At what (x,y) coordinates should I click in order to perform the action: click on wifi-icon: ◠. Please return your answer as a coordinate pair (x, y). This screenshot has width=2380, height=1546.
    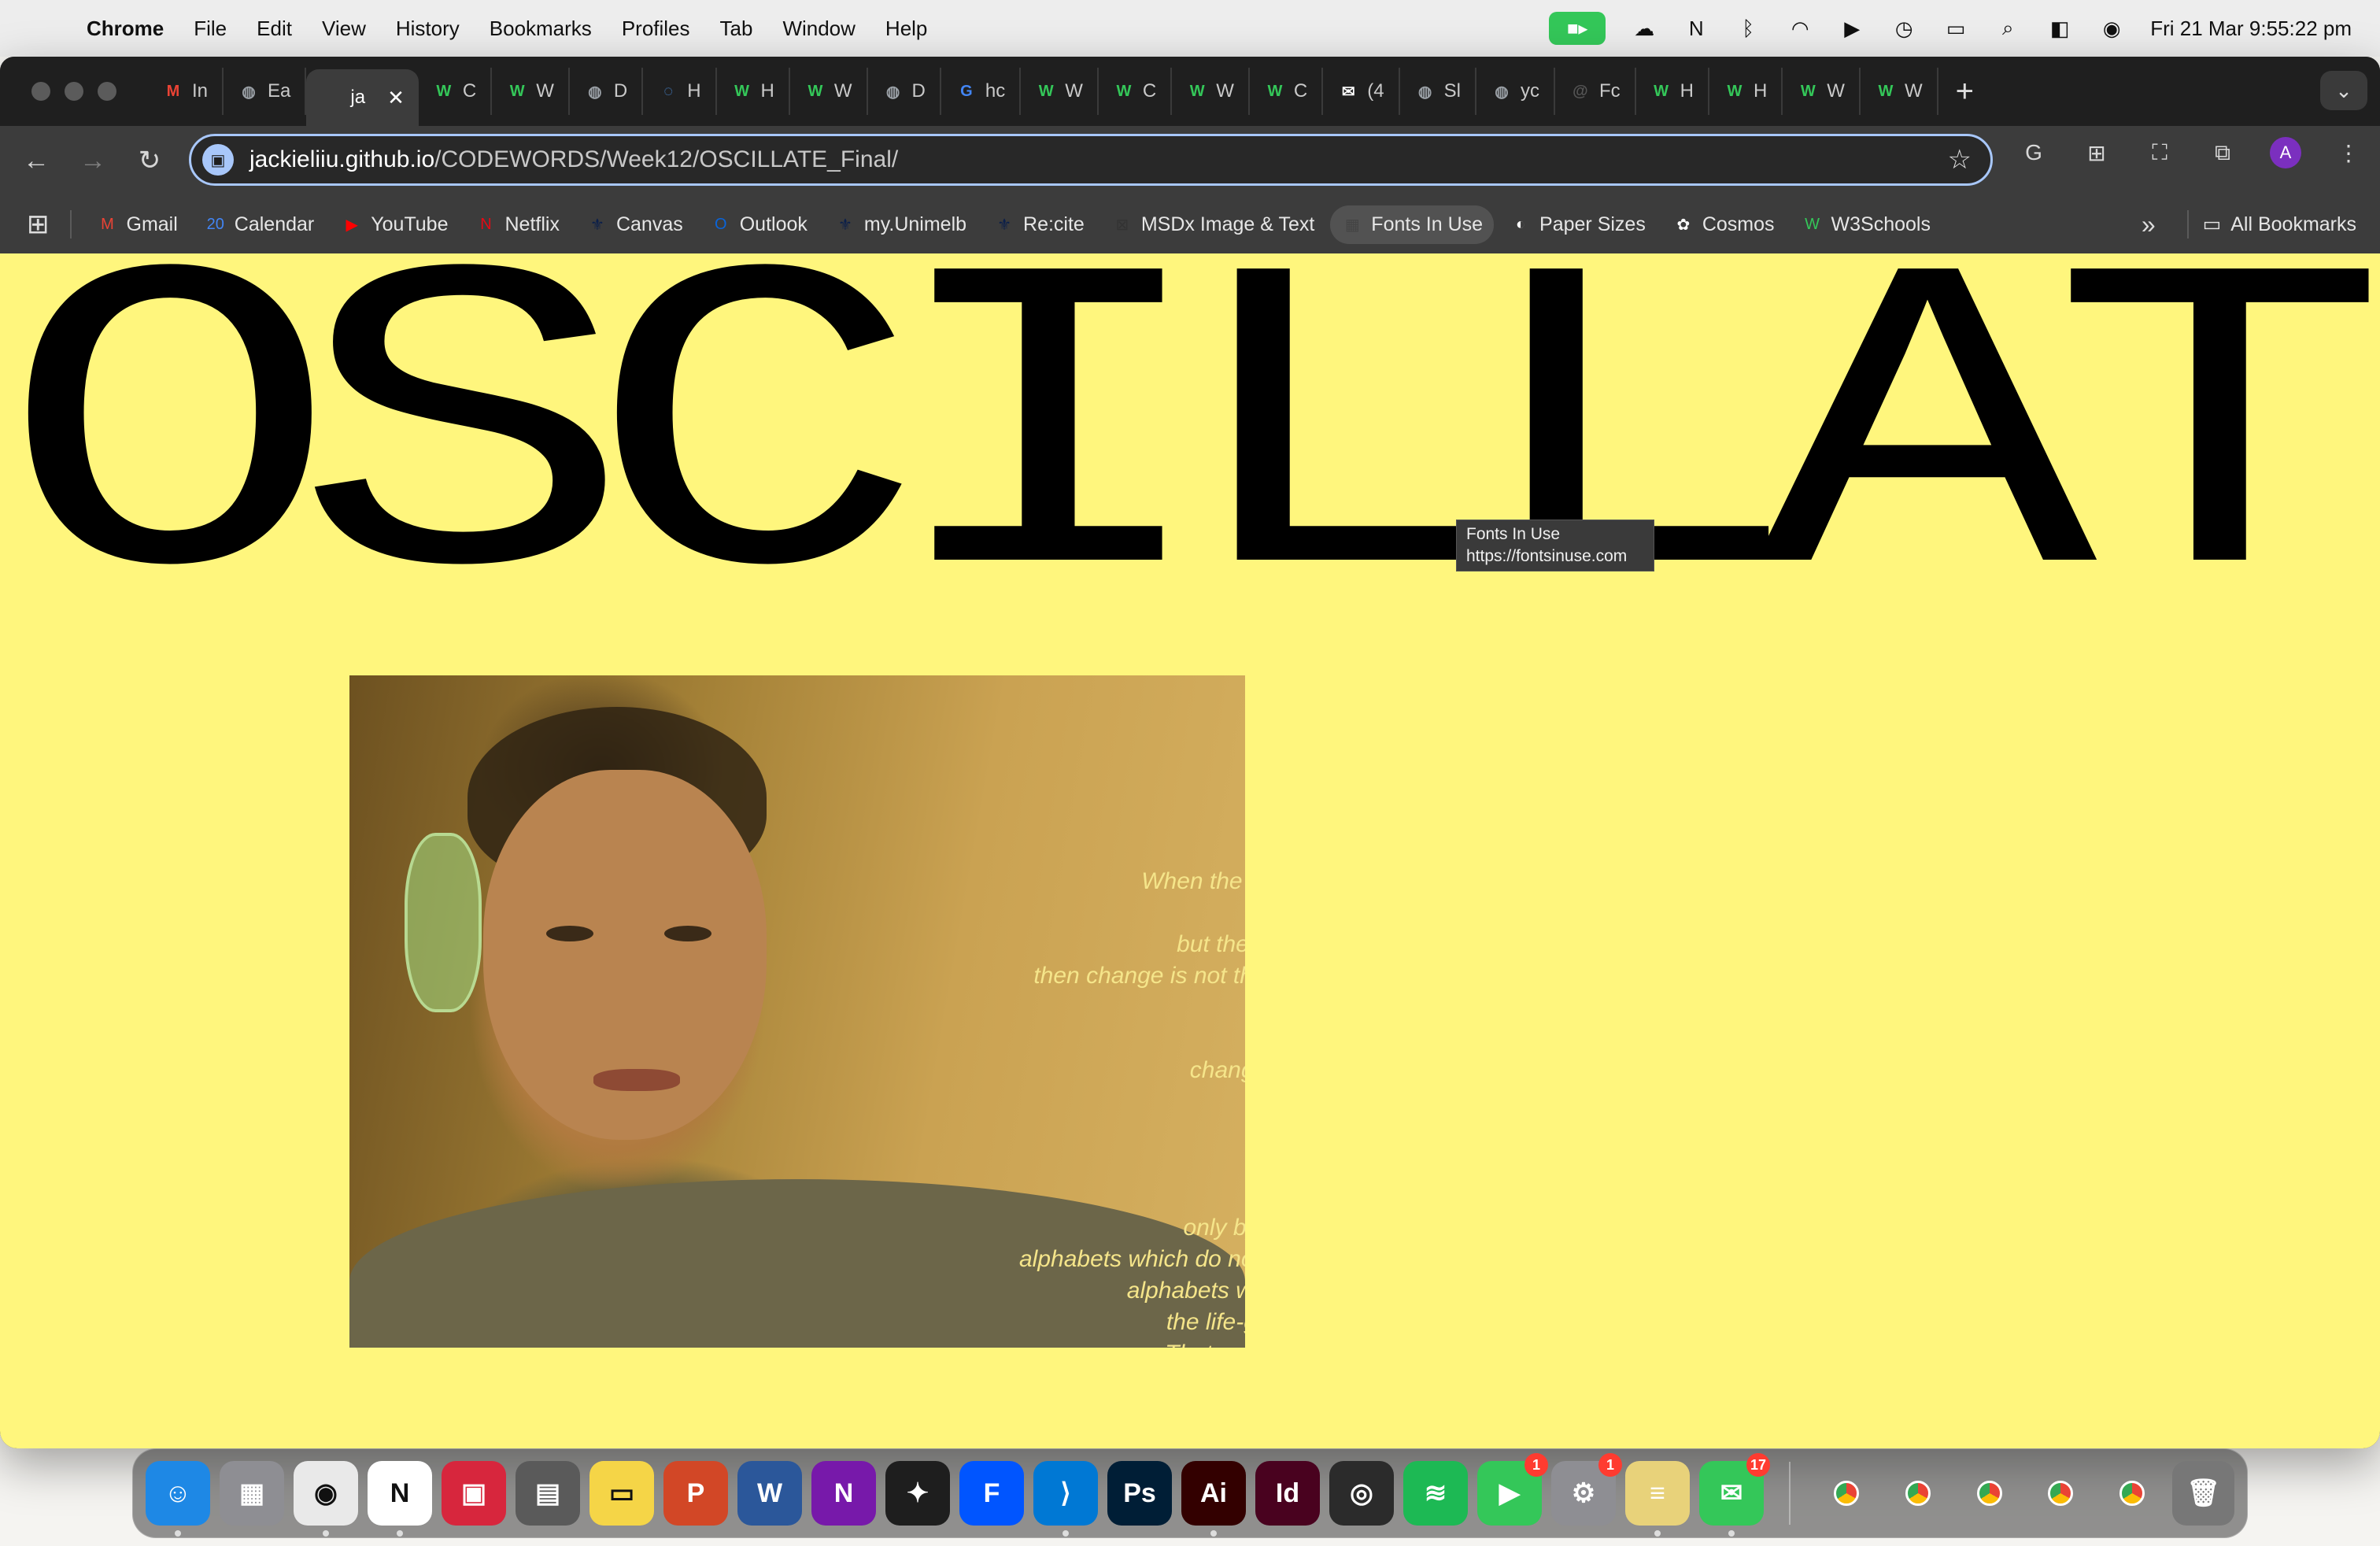
    Looking at the image, I should click on (1800, 28).